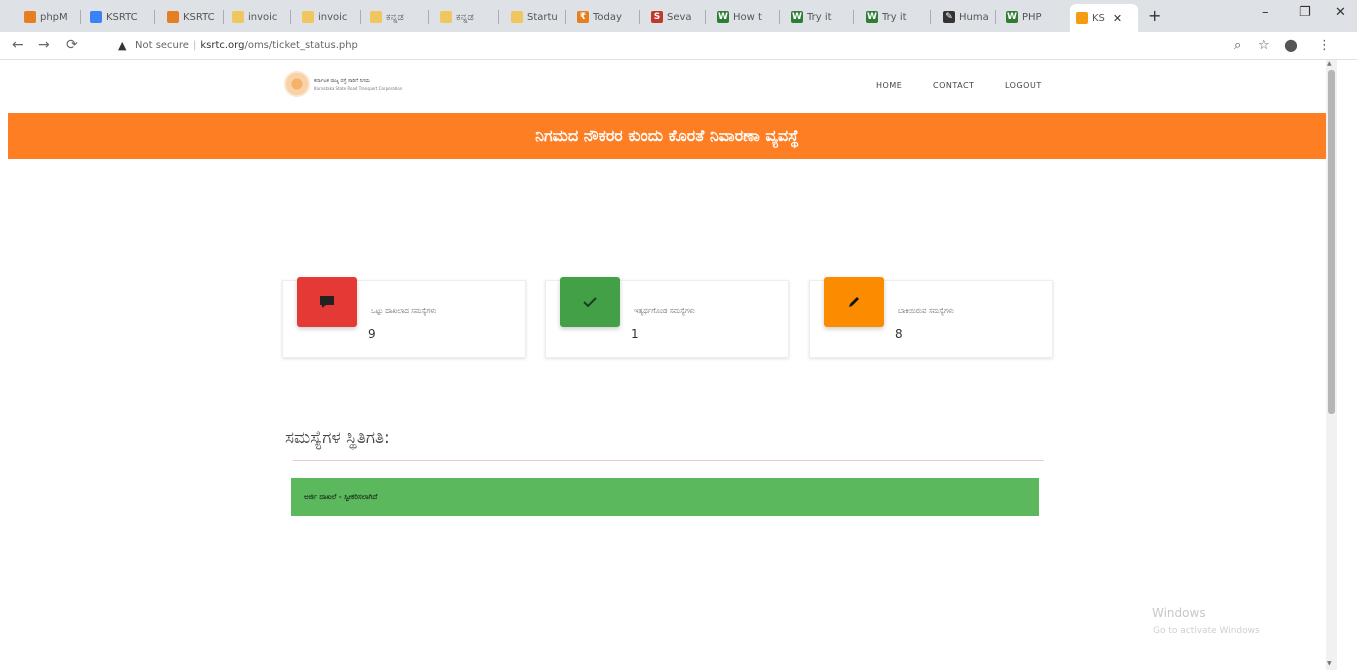  What do you see at coordinates (1329, 663) in the screenshot?
I see `scroll-down-arrow-icon: ▼` at bounding box center [1329, 663].